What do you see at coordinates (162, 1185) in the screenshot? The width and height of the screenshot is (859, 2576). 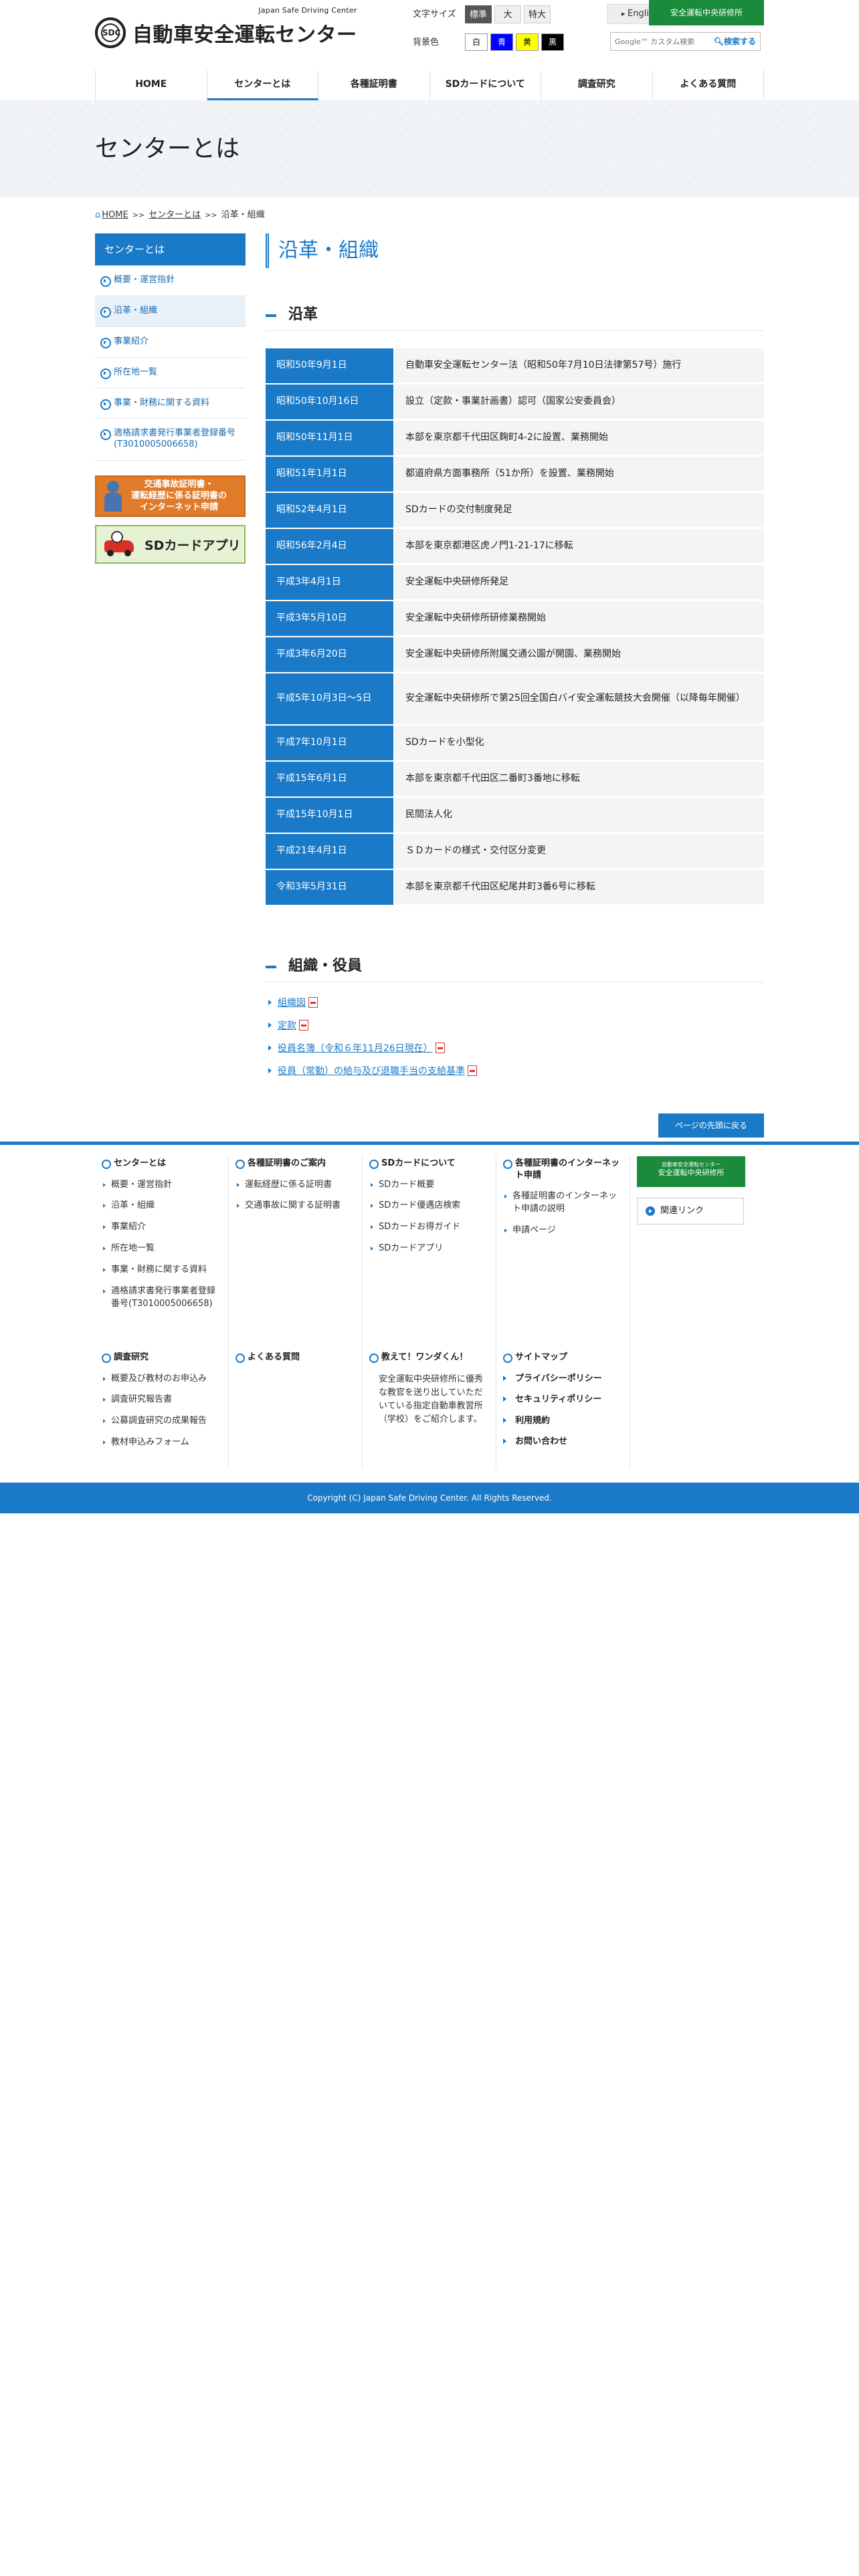 I see `footer-link: 概要・運営指針` at bounding box center [162, 1185].